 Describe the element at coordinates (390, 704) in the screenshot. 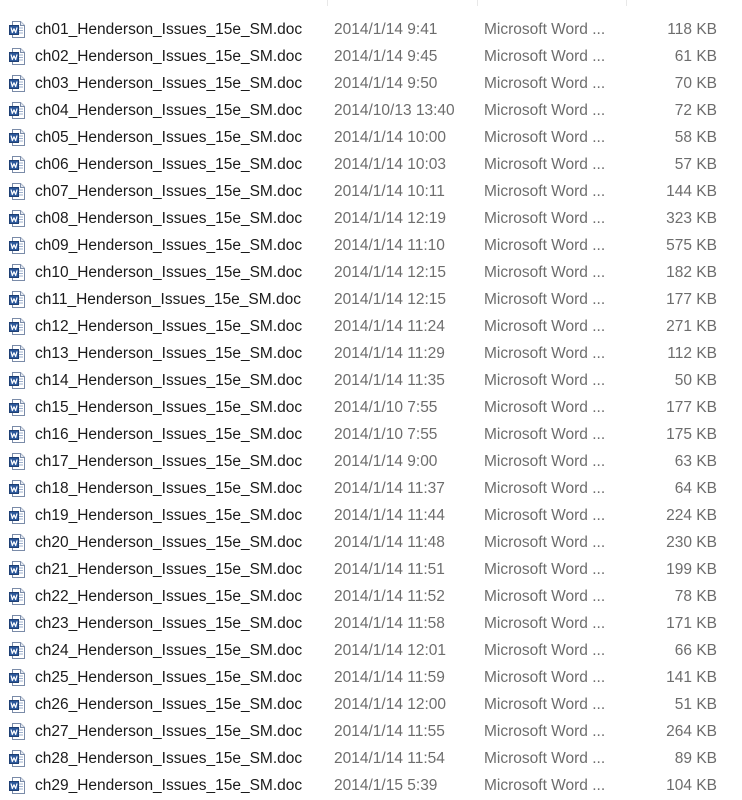

I see `file-date-modified: 2014/1/14 12:00` at that location.